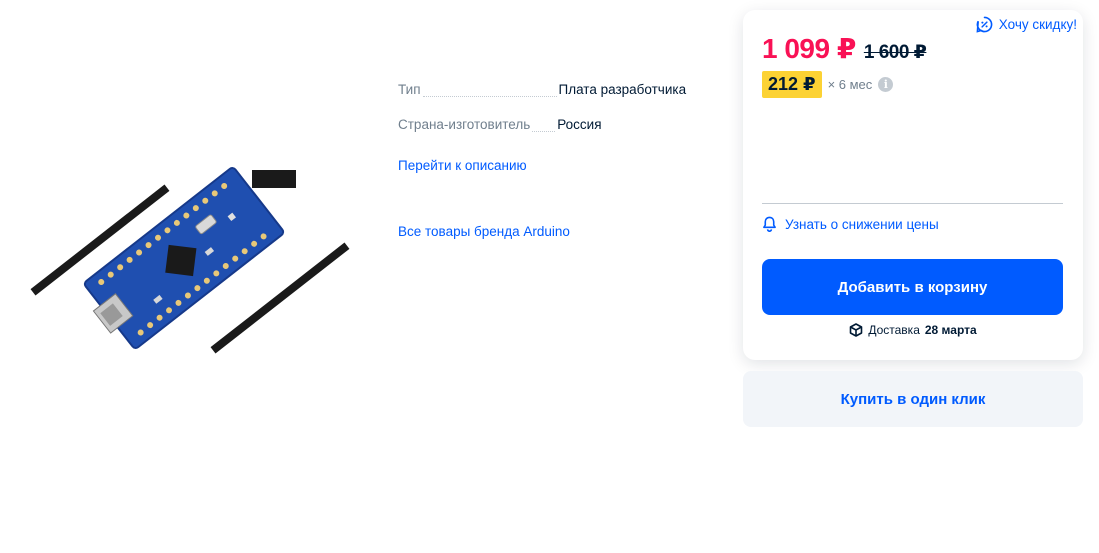  Describe the element at coordinates (809, 48) in the screenshot. I see `current-price: 1 099 ₽` at that location.